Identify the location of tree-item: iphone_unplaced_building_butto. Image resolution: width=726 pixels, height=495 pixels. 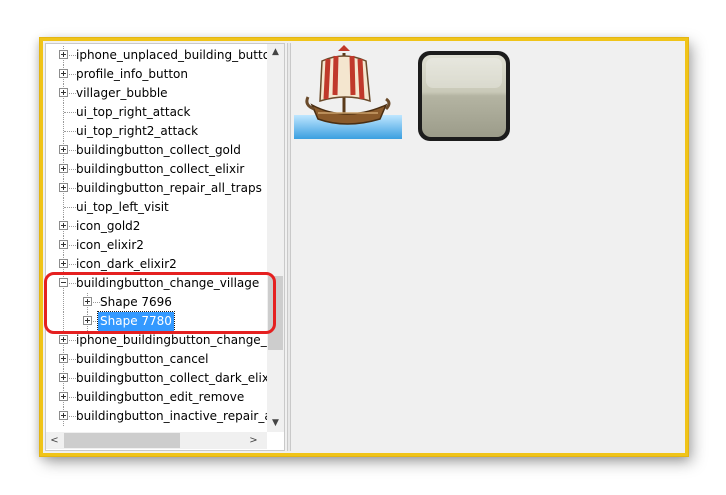
(156, 55).